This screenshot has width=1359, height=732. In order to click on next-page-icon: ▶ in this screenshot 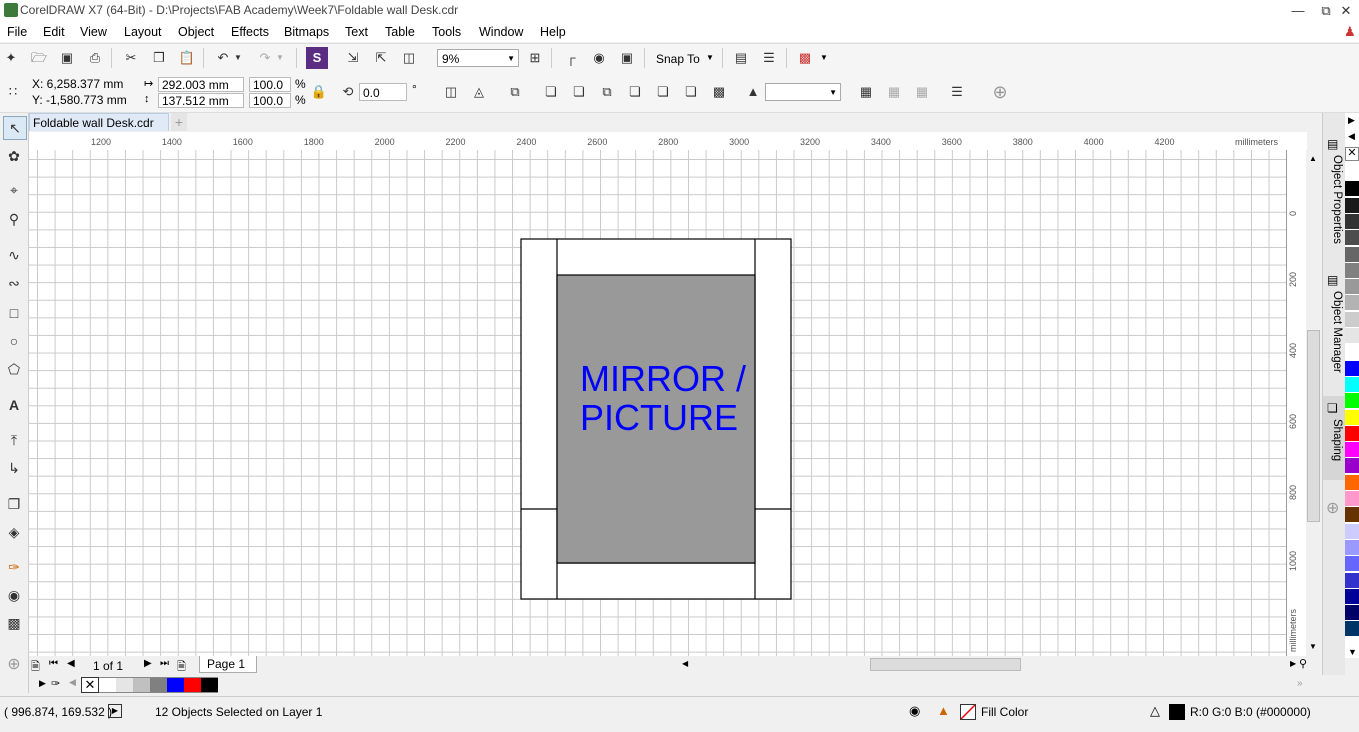, I will do `click(148, 663)`.